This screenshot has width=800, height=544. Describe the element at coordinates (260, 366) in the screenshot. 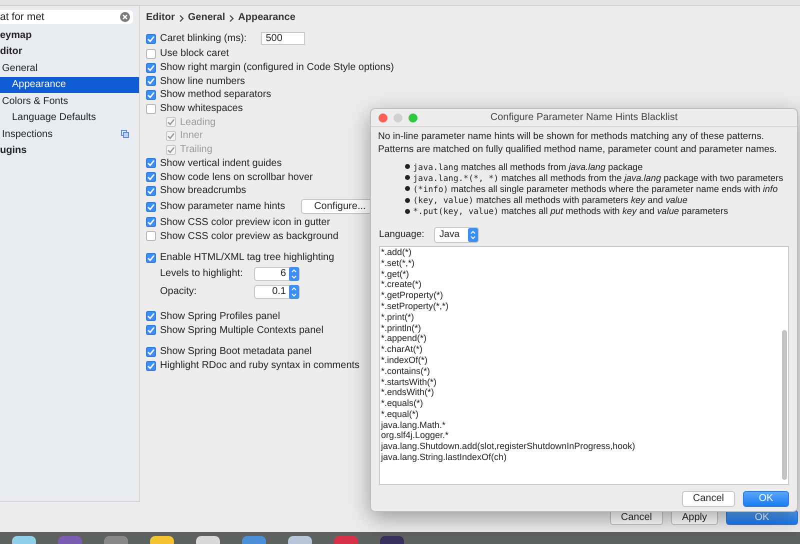

I see `option-label: Highlight RDoc and ruby syntax in comments` at that location.